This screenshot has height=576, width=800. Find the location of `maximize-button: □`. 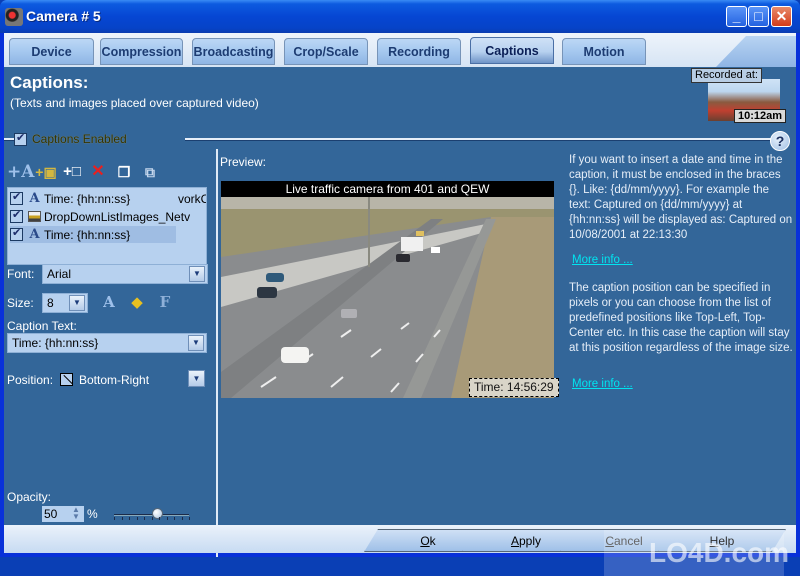

maximize-button: □ is located at coordinates (758, 16).